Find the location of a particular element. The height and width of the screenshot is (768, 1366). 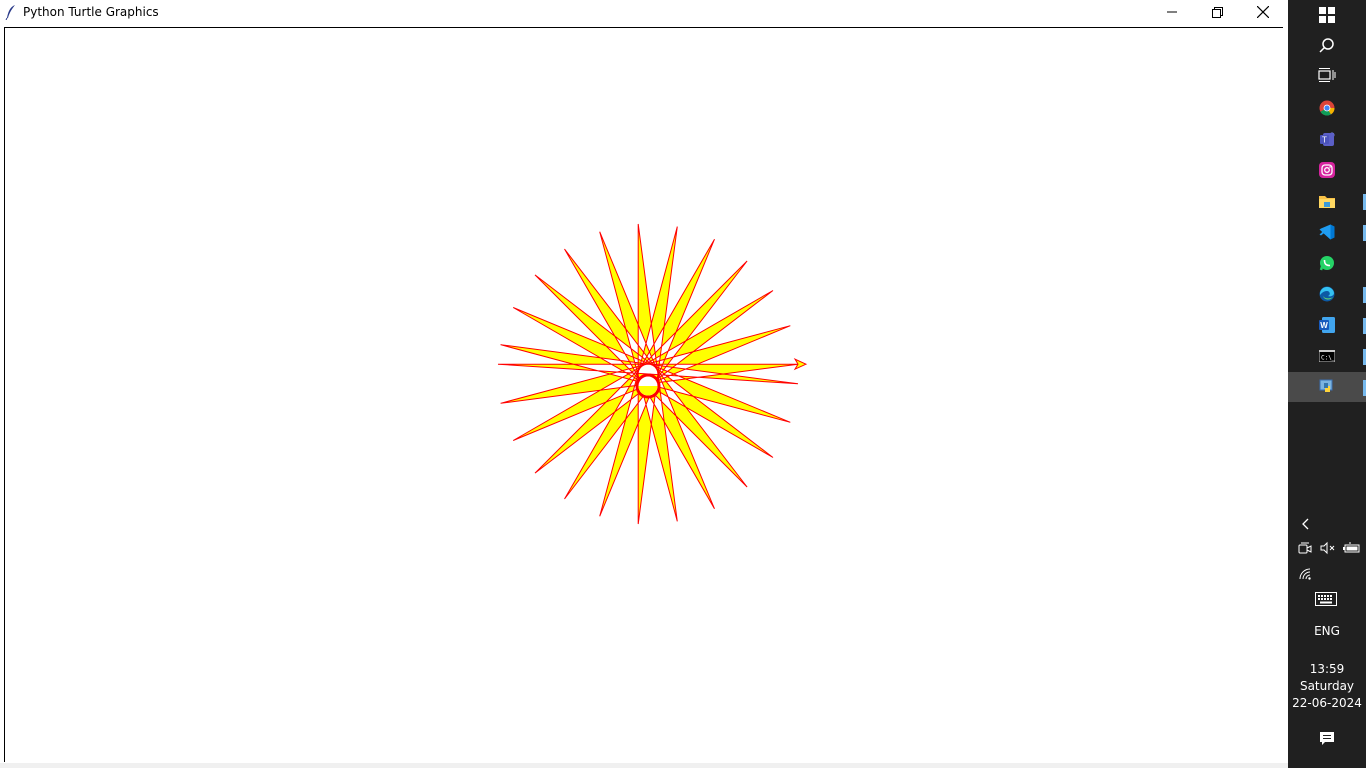

wifi-icon is located at coordinates (1305, 574).